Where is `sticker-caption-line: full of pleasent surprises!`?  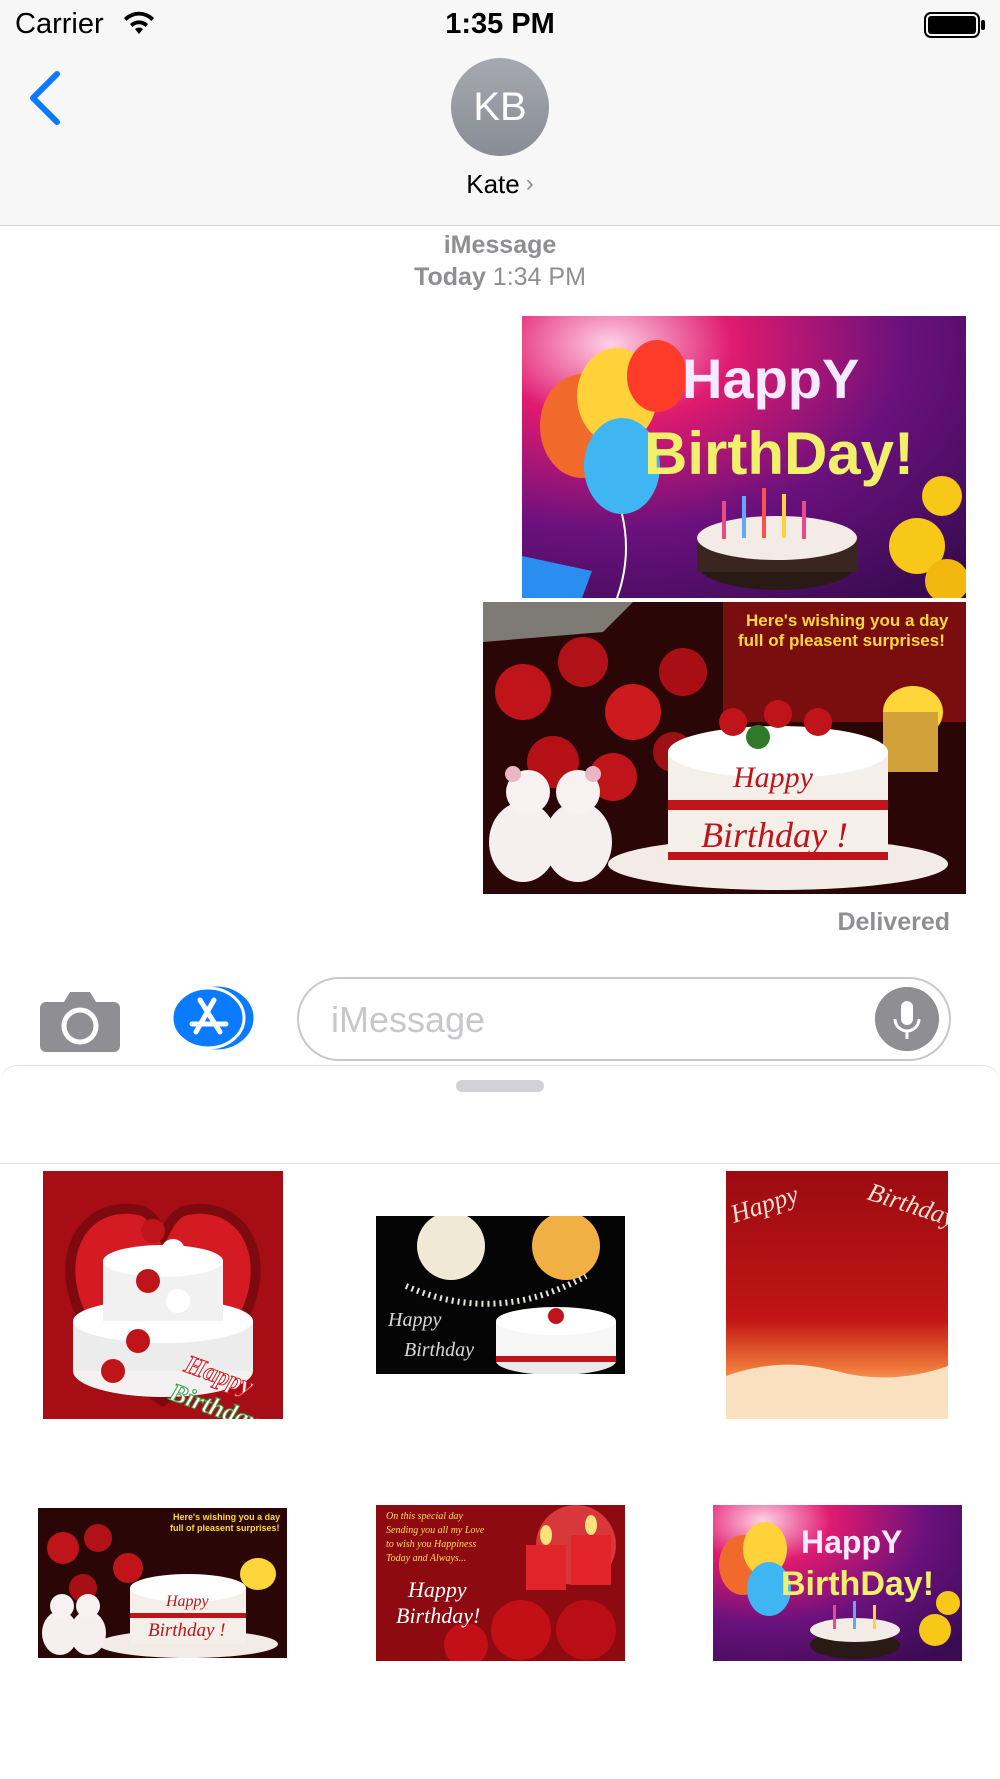
sticker-caption-line: full of pleasent surprises! is located at coordinates (225, 1528).